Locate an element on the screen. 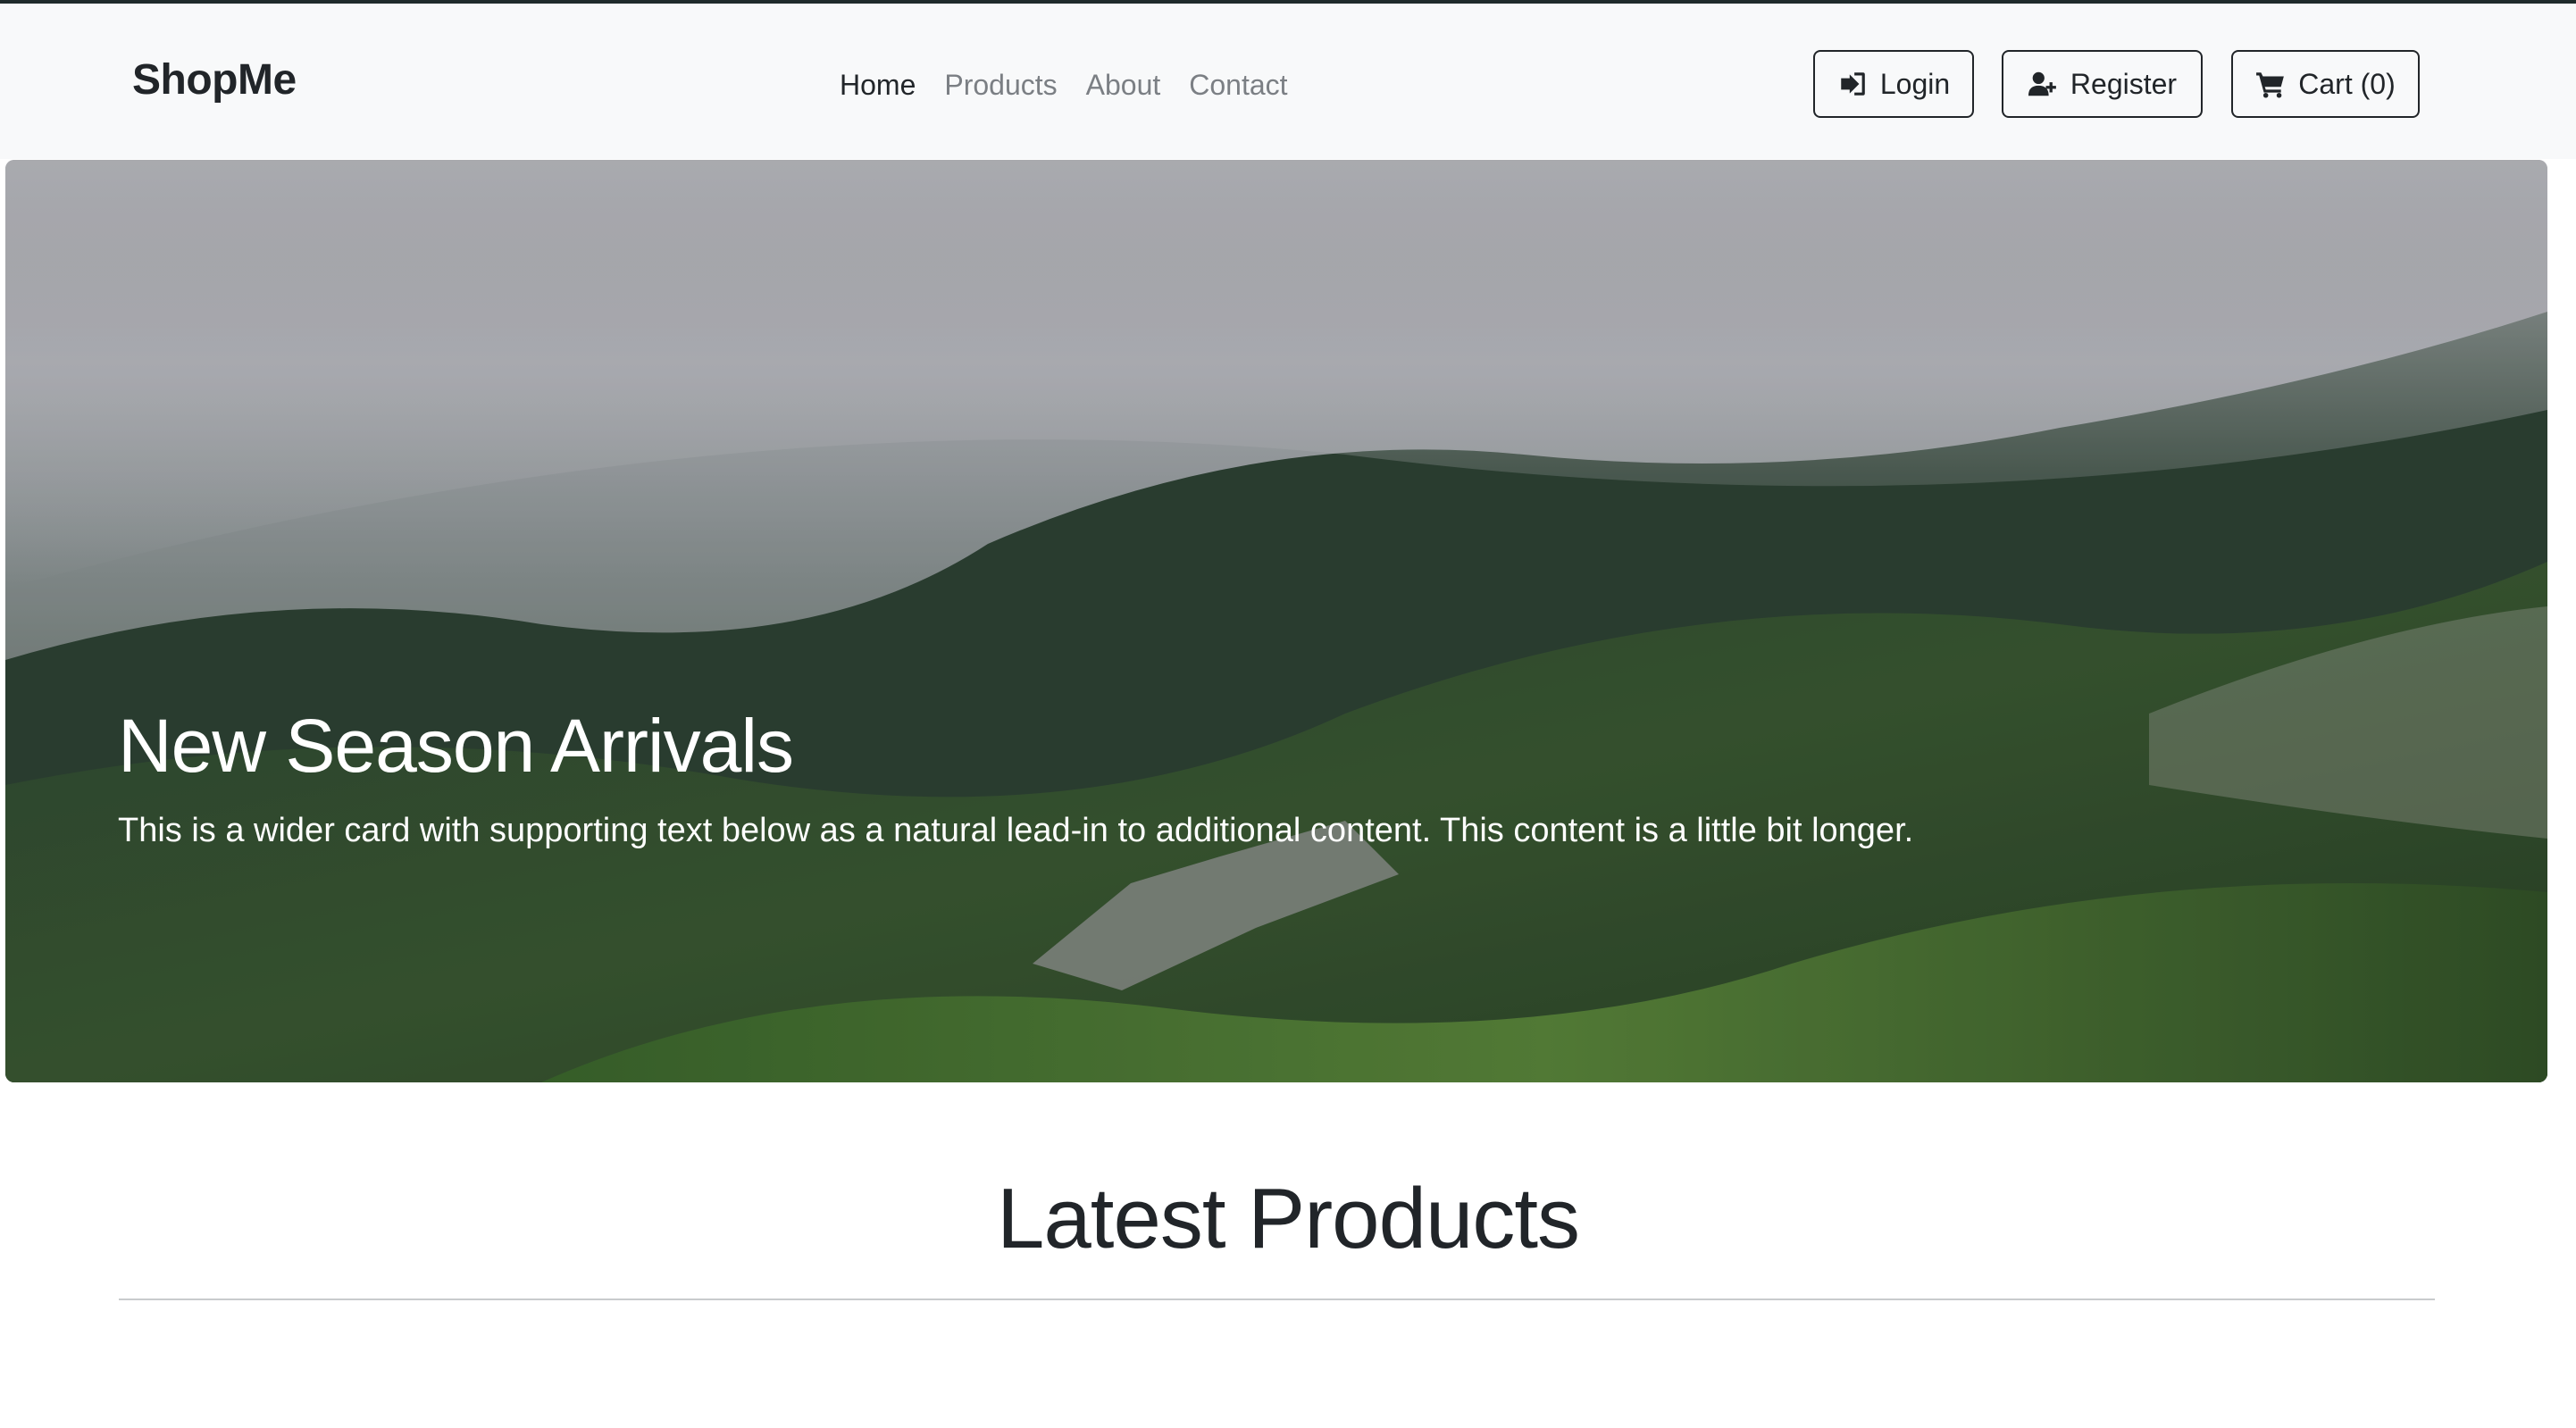  cart-label: Cart (0) is located at coordinates (2347, 83).